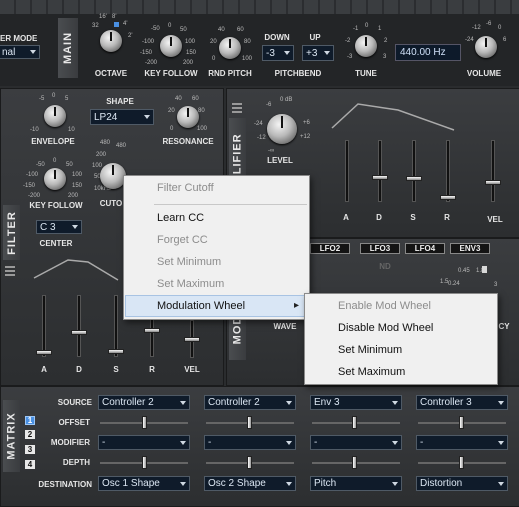 This screenshot has width=519, height=507. Describe the element at coordinates (171, 111) in the screenshot. I see `resonance-tick: 20` at that location.